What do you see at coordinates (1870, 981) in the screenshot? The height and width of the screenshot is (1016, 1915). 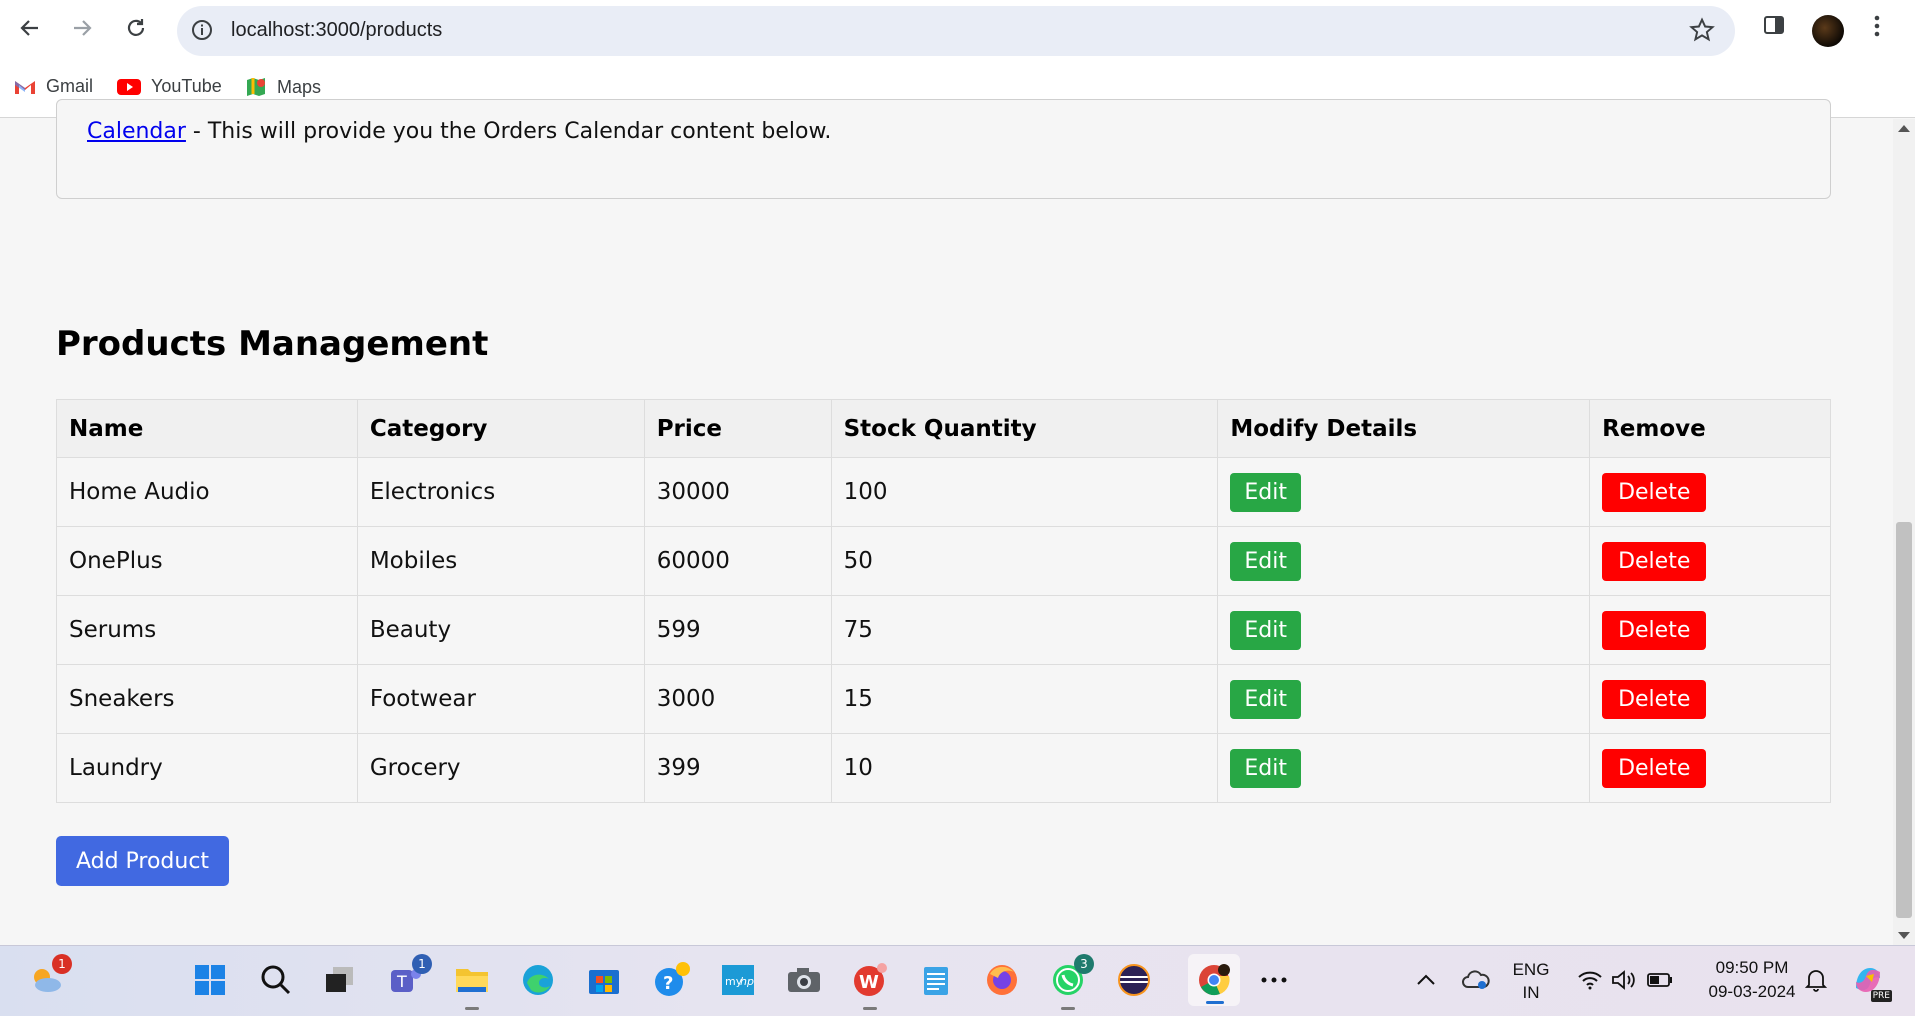 I see `copilot-icon: PRE` at bounding box center [1870, 981].